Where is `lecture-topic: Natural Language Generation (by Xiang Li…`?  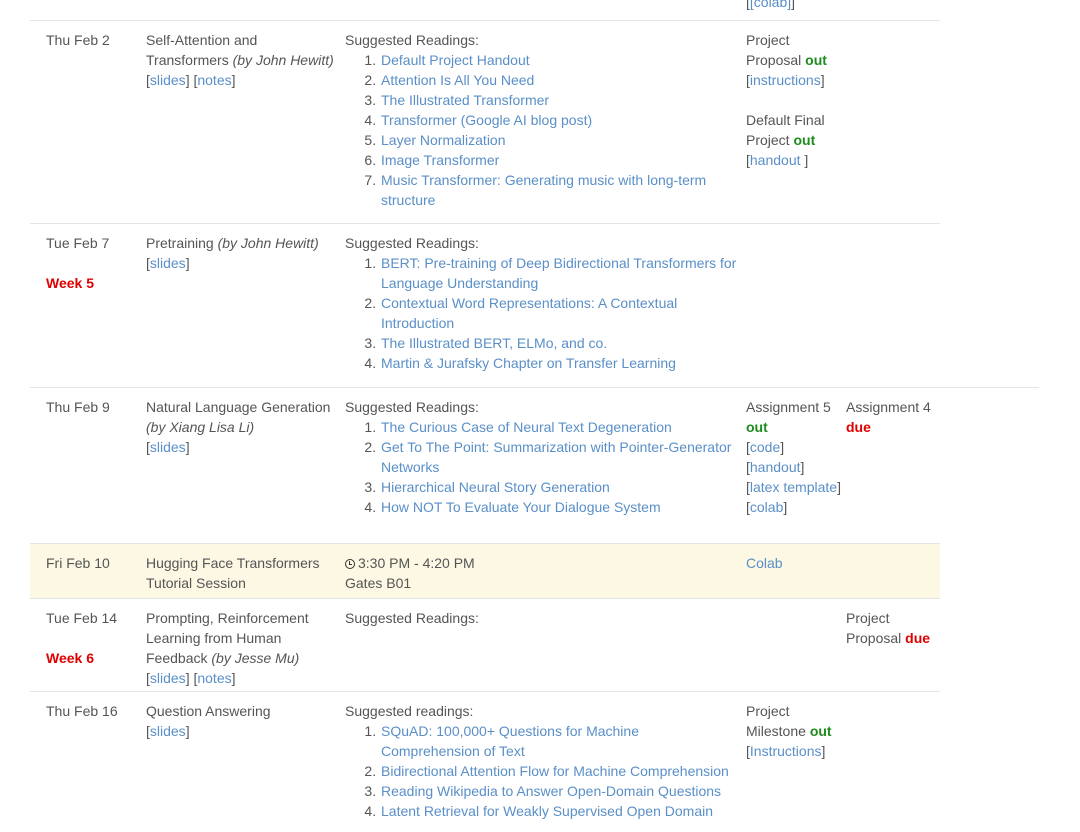
lecture-topic: Natural Language Generation (by Xiang Li… is located at coordinates (238, 427).